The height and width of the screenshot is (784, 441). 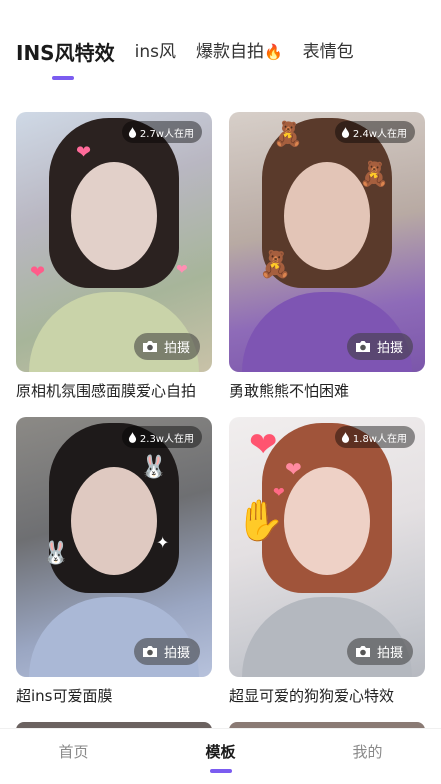 I want to click on nav-label: 我的, so click(x=367, y=752).